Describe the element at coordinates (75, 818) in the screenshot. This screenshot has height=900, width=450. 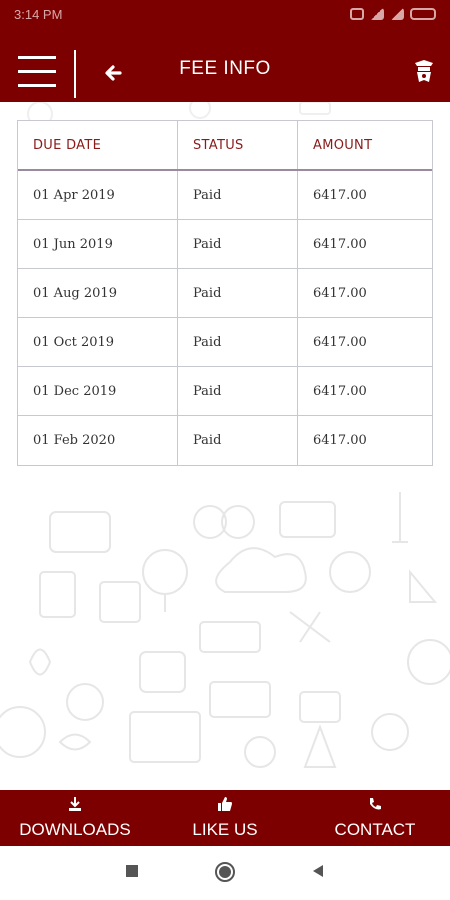
I see `downloads-button: DOWNLOADS` at that location.